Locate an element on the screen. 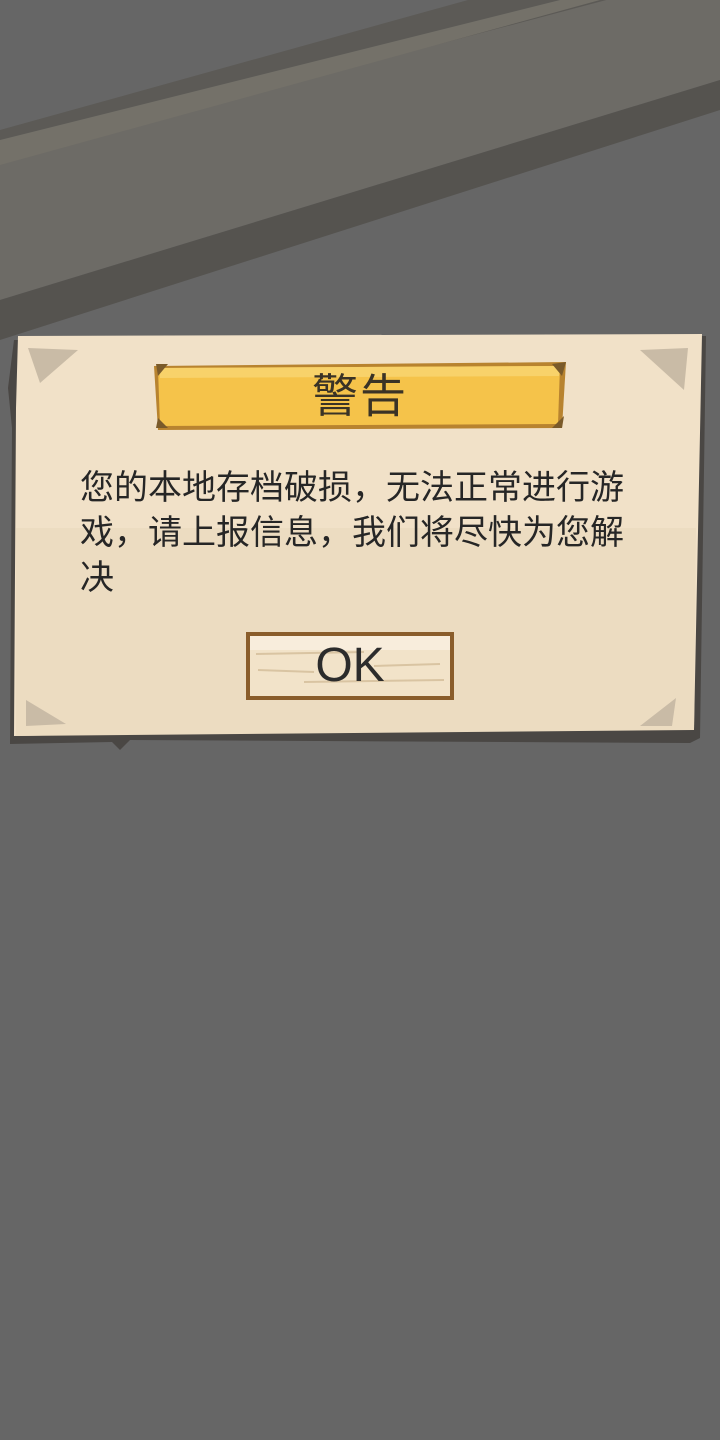  ok-button: OK is located at coordinates (350, 666).